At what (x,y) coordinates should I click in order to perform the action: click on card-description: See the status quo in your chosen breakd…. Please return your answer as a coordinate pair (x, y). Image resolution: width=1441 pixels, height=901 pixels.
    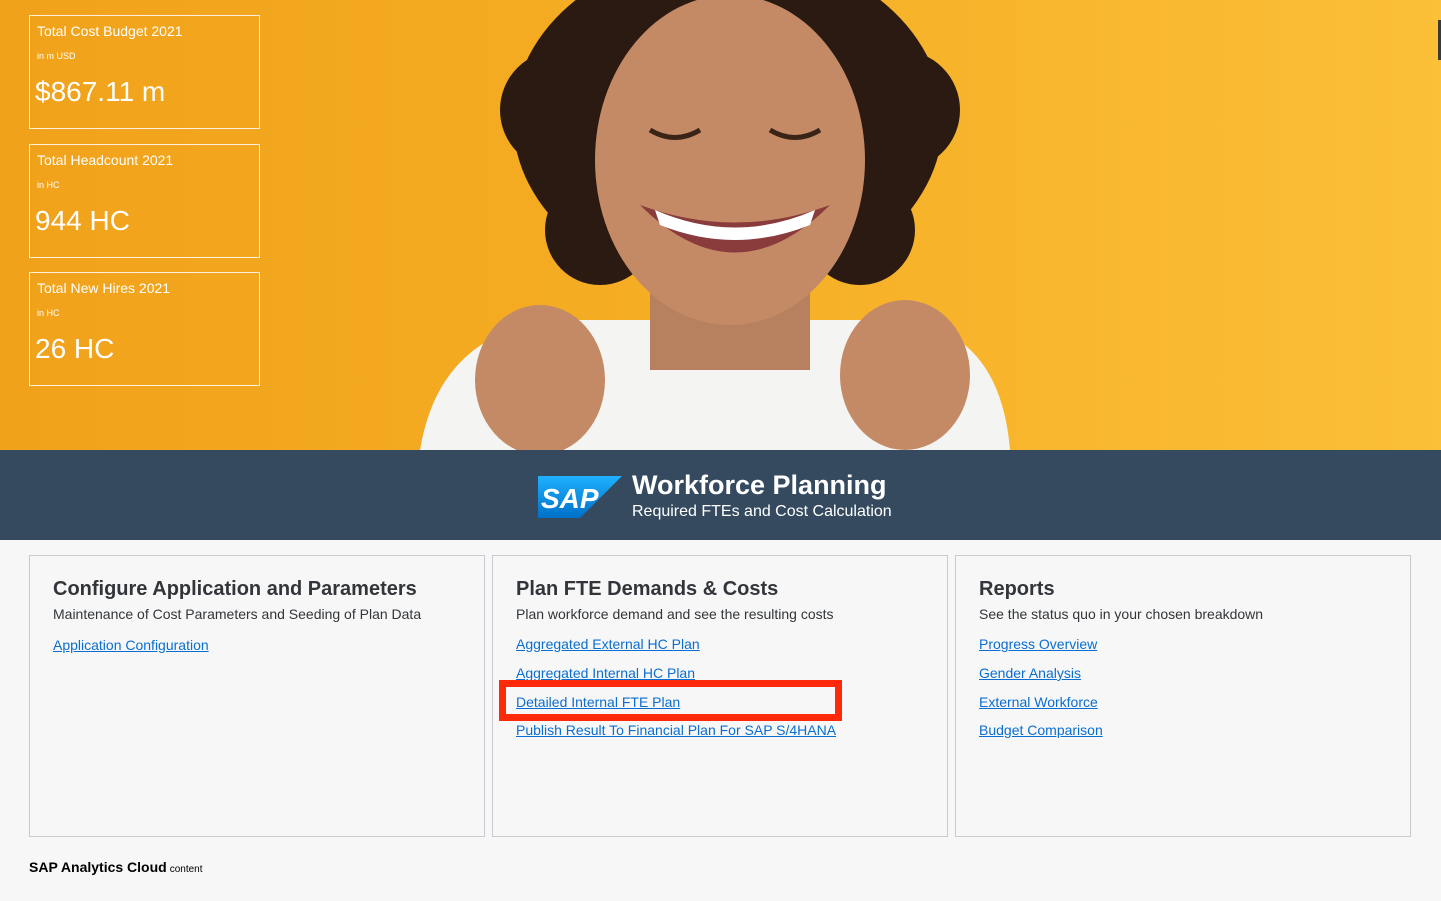
    Looking at the image, I should click on (1121, 614).